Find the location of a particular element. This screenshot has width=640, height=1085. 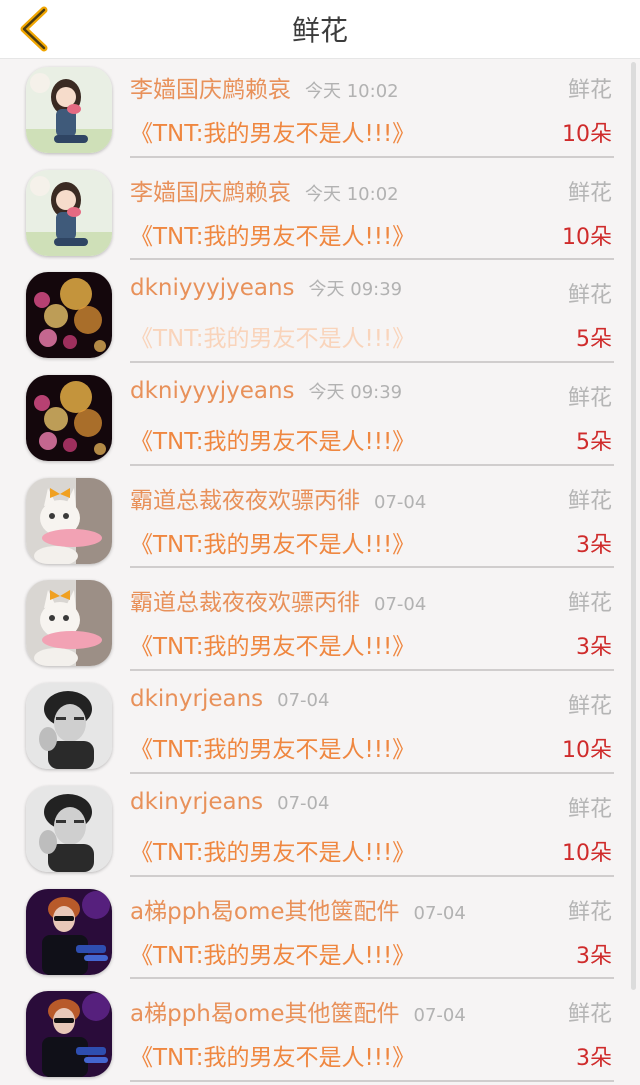

top-bar: 鲜花 is located at coordinates (320, 29).